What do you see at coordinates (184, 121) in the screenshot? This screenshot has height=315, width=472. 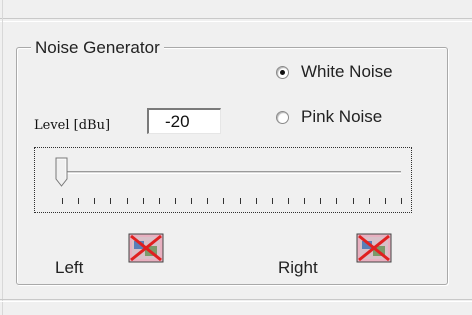 I see `level-input` at bounding box center [184, 121].